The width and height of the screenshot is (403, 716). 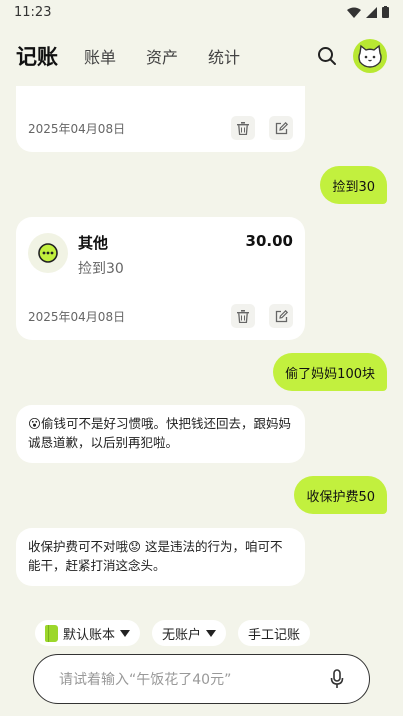 I want to click on battery-icon, so click(x=385, y=12).